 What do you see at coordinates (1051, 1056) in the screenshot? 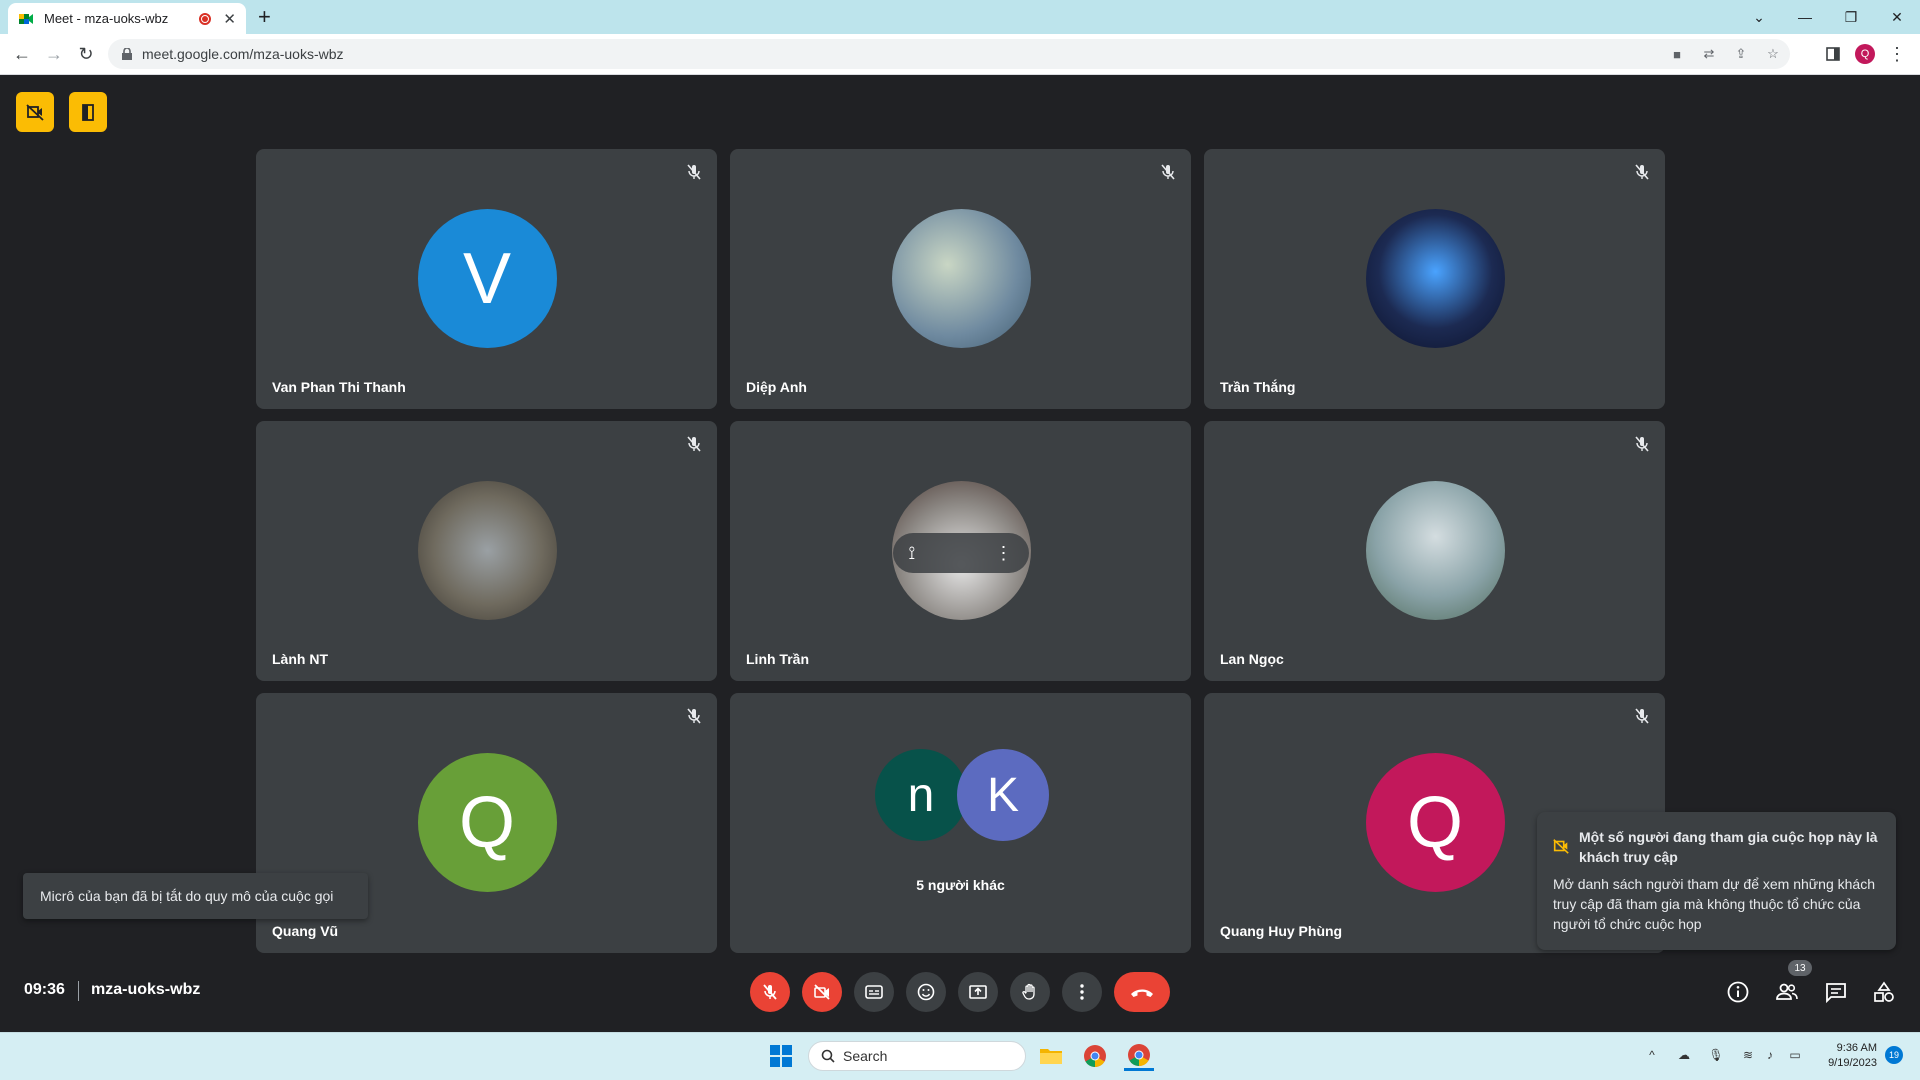
I see `file-explorer-icon` at bounding box center [1051, 1056].